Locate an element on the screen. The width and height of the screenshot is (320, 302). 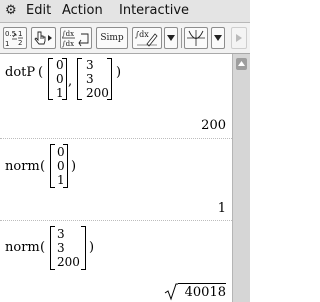
chevron-up-icon is located at coordinates (241, 63).